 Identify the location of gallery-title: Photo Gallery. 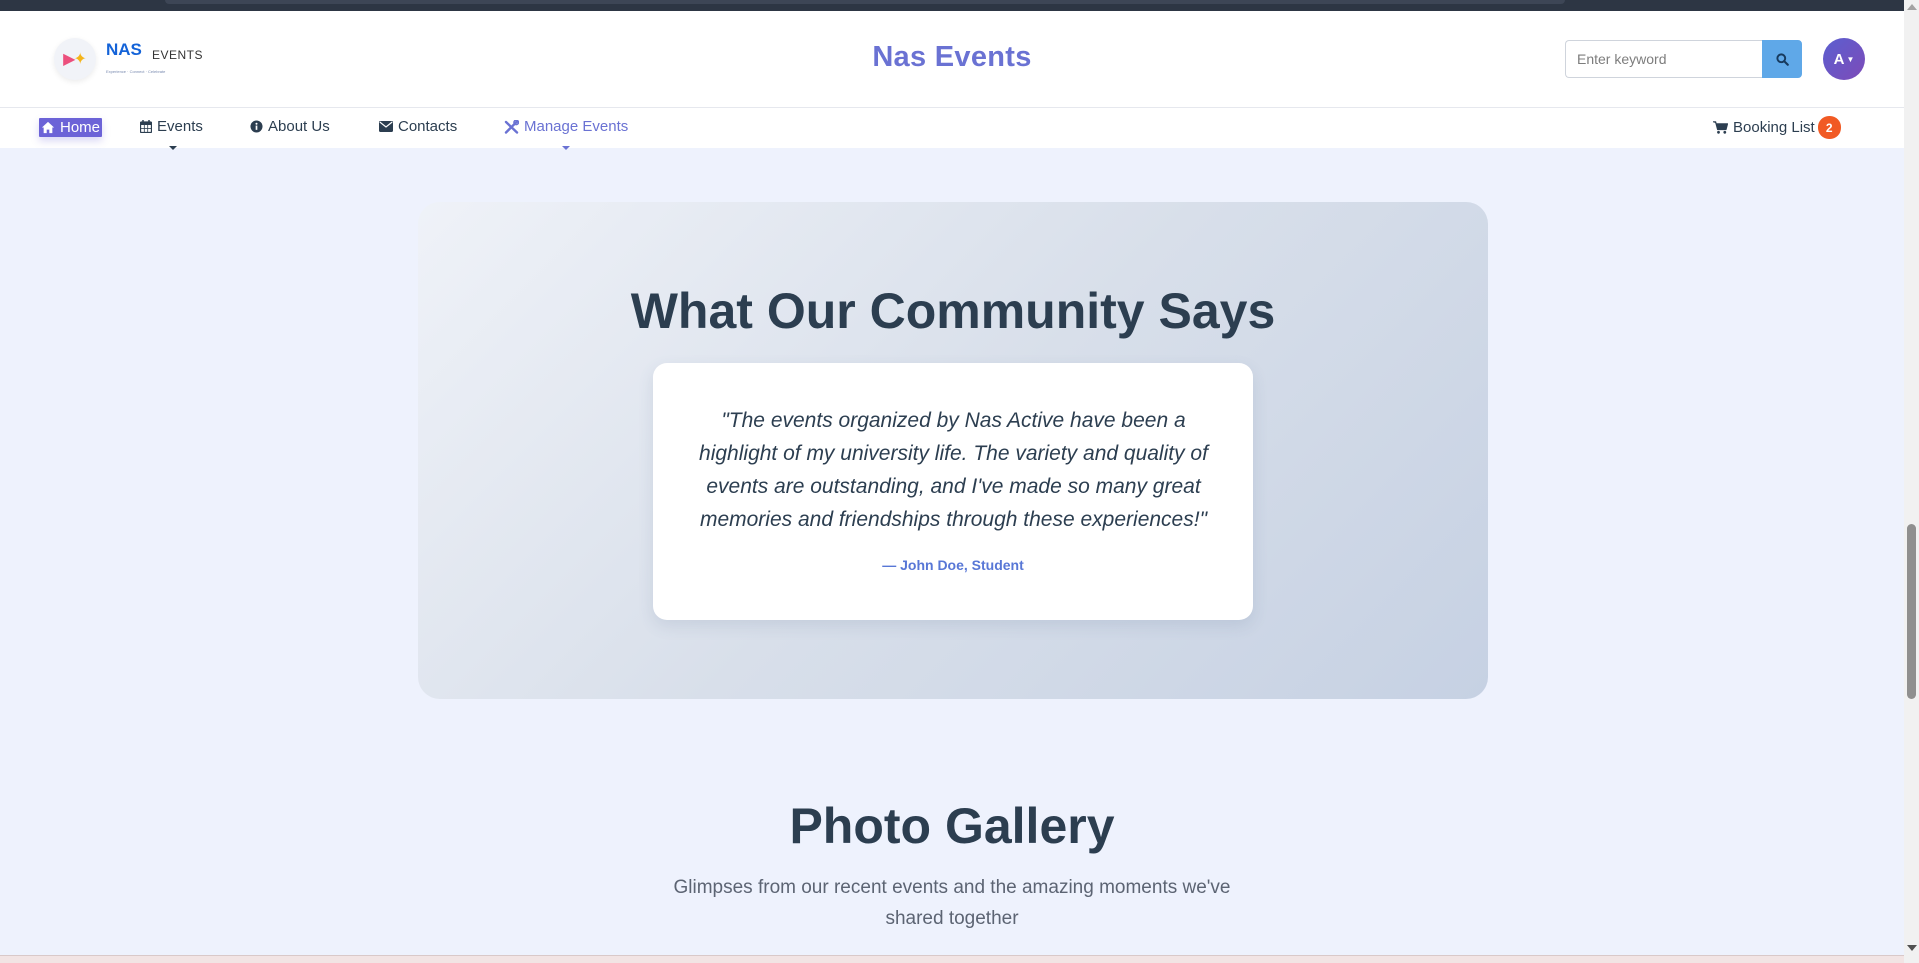
(952, 826).